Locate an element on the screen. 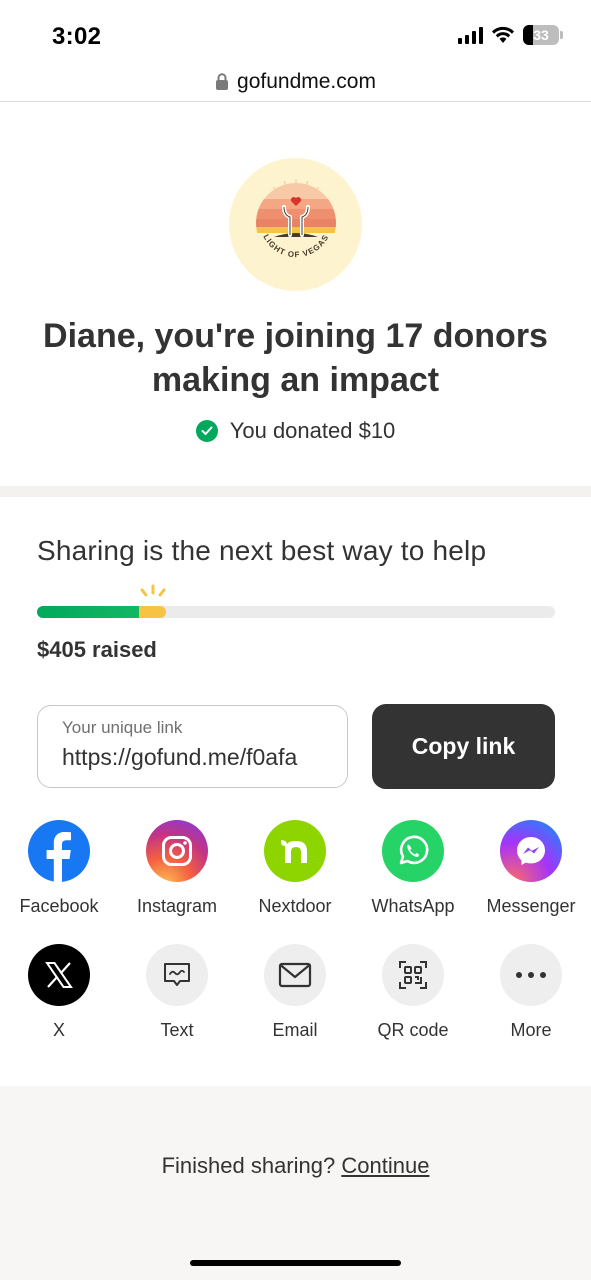  section-divider is located at coordinates (295, 491).